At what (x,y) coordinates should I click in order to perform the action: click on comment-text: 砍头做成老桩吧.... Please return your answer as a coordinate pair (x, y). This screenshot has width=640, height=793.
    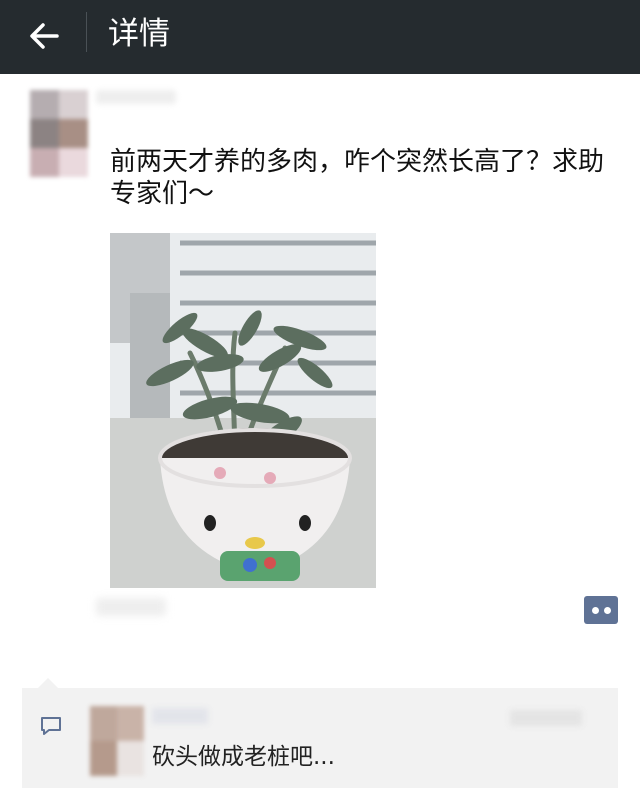
    Looking at the image, I should click on (243, 757).